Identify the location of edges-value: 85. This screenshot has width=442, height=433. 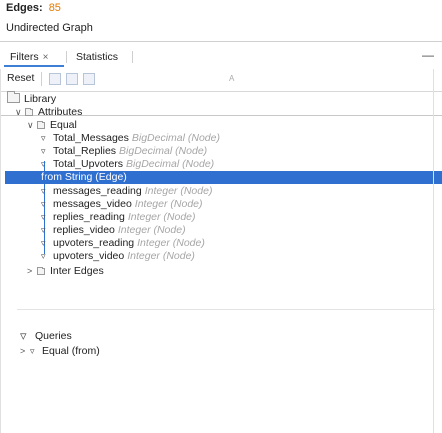
(54, 8).